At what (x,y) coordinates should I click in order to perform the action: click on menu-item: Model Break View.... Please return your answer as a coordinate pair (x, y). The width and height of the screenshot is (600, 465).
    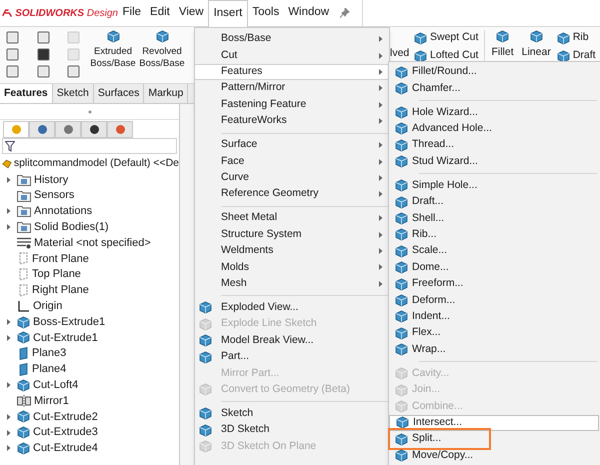
    Looking at the image, I should click on (292, 340).